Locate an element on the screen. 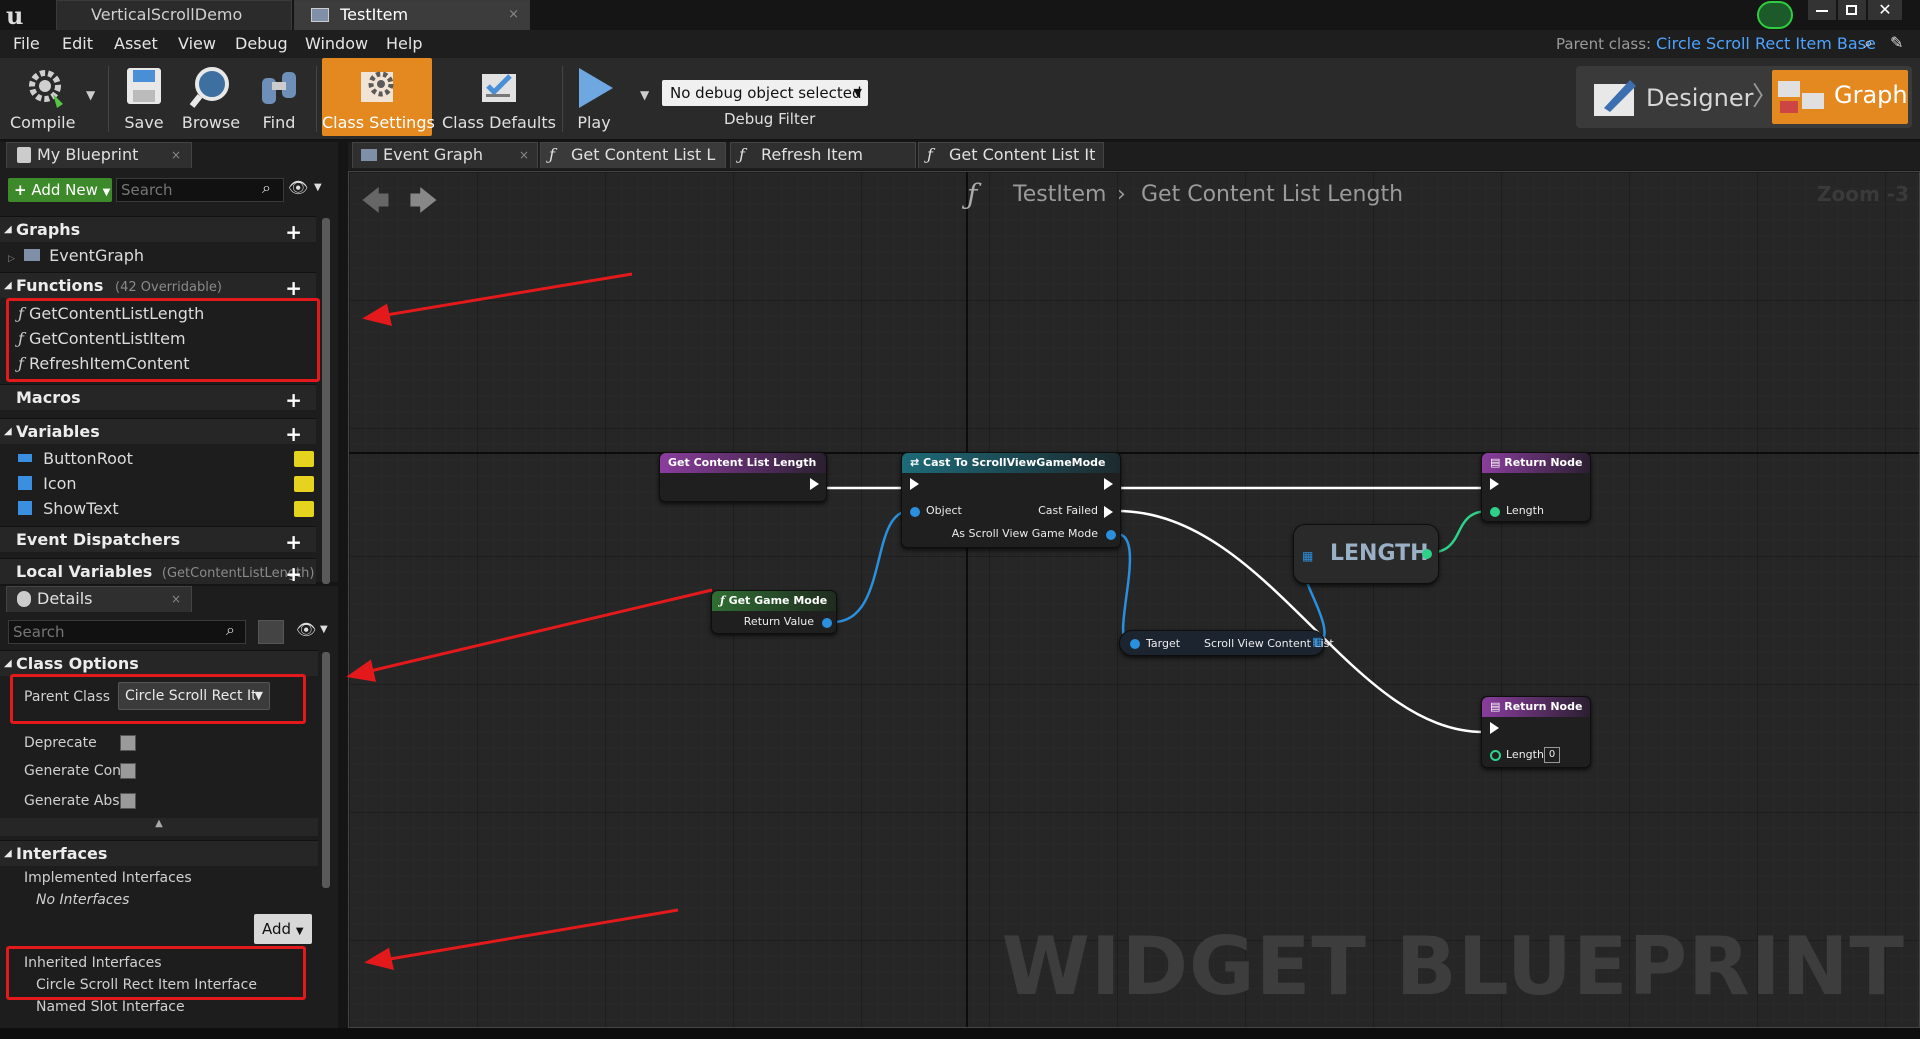 The image size is (1920, 1039). variable-item-showtext: ShowText is located at coordinates (166, 509).